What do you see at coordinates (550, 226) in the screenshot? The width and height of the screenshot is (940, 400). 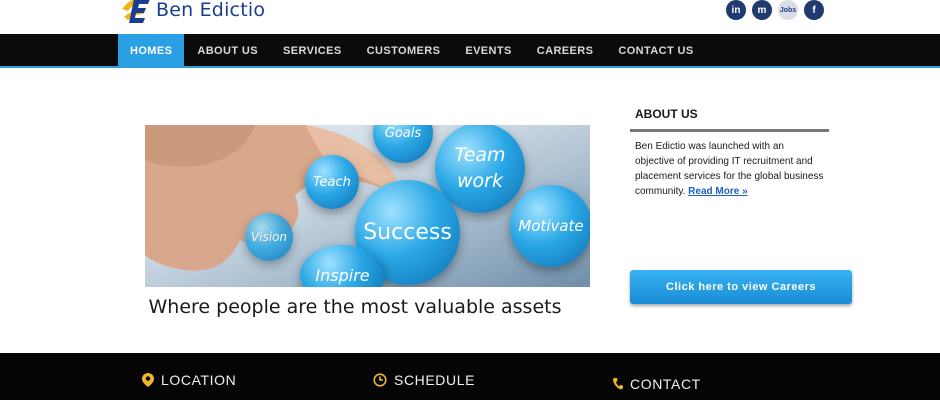 I see `bubble-motivate: Motivate` at bounding box center [550, 226].